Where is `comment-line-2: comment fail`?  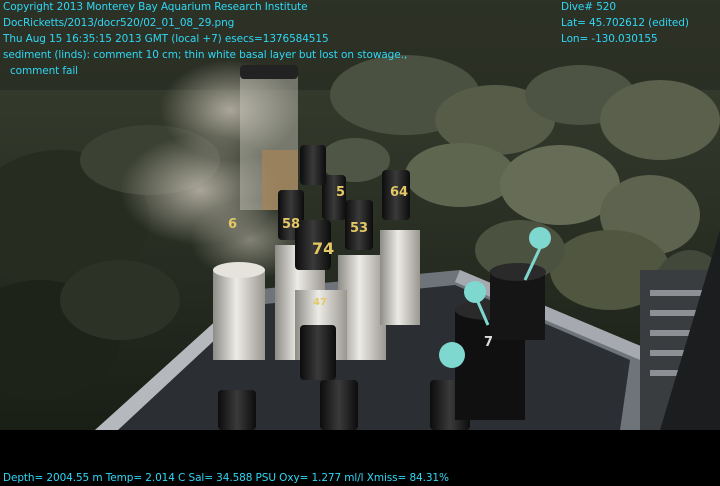
comment-line-2: comment fail is located at coordinates (44, 71).